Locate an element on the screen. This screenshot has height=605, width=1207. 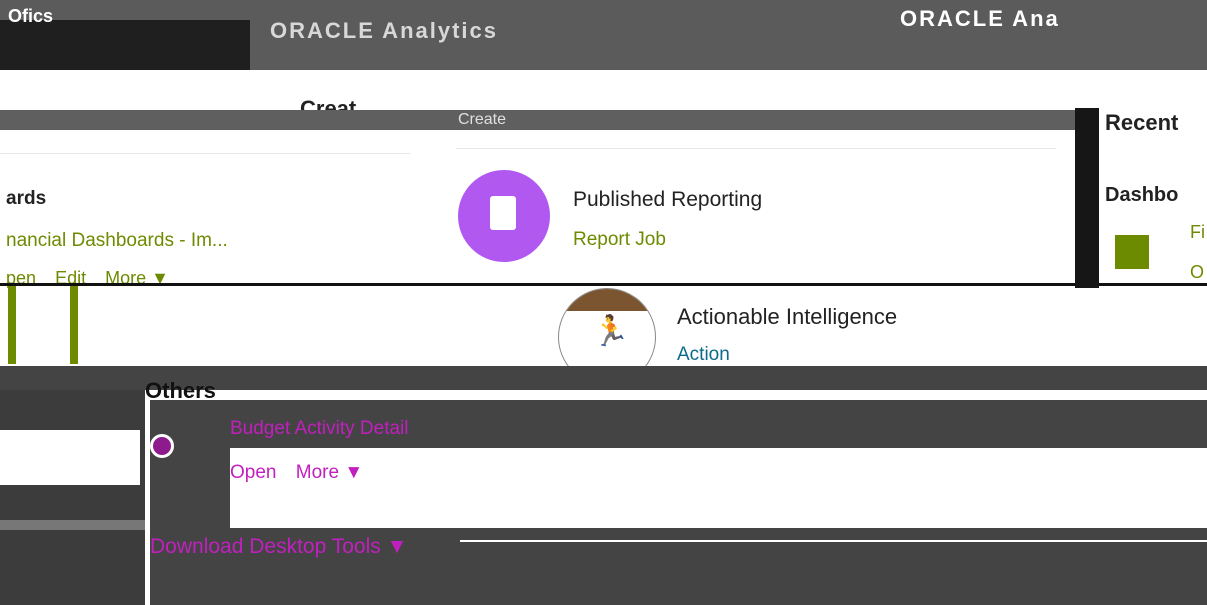
report-job-link: Report Job is located at coordinates (619, 240).